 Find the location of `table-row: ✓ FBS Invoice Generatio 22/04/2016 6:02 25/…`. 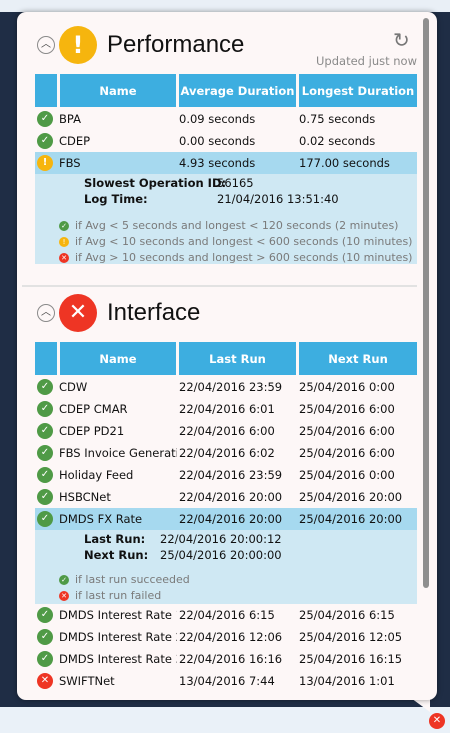

table-row: ✓ FBS Invoice Generatio 22/04/2016 6:02 25/… is located at coordinates (226, 453).